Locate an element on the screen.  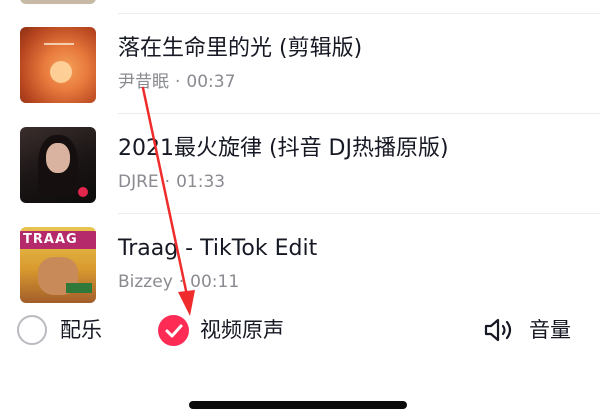
song-meta: DJRE · 01:33 is located at coordinates (171, 182).